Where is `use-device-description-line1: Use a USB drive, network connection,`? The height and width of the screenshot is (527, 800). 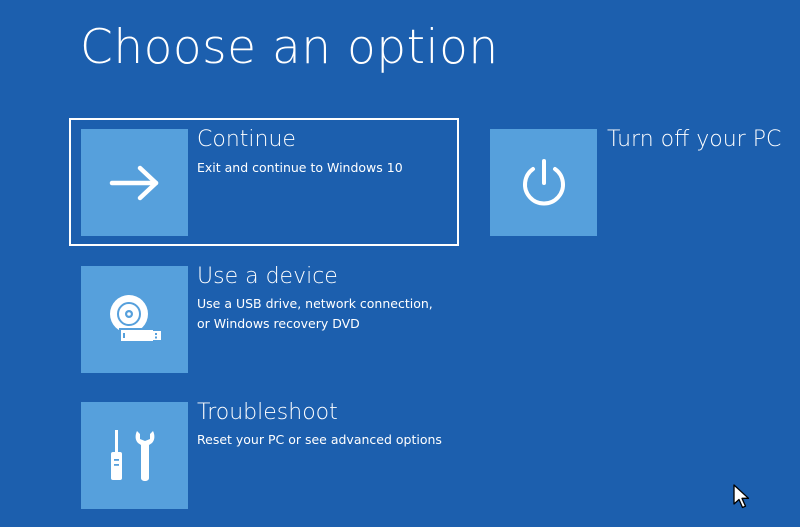
use-device-description-line1: Use a USB drive, network connection, is located at coordinates (315, 303).